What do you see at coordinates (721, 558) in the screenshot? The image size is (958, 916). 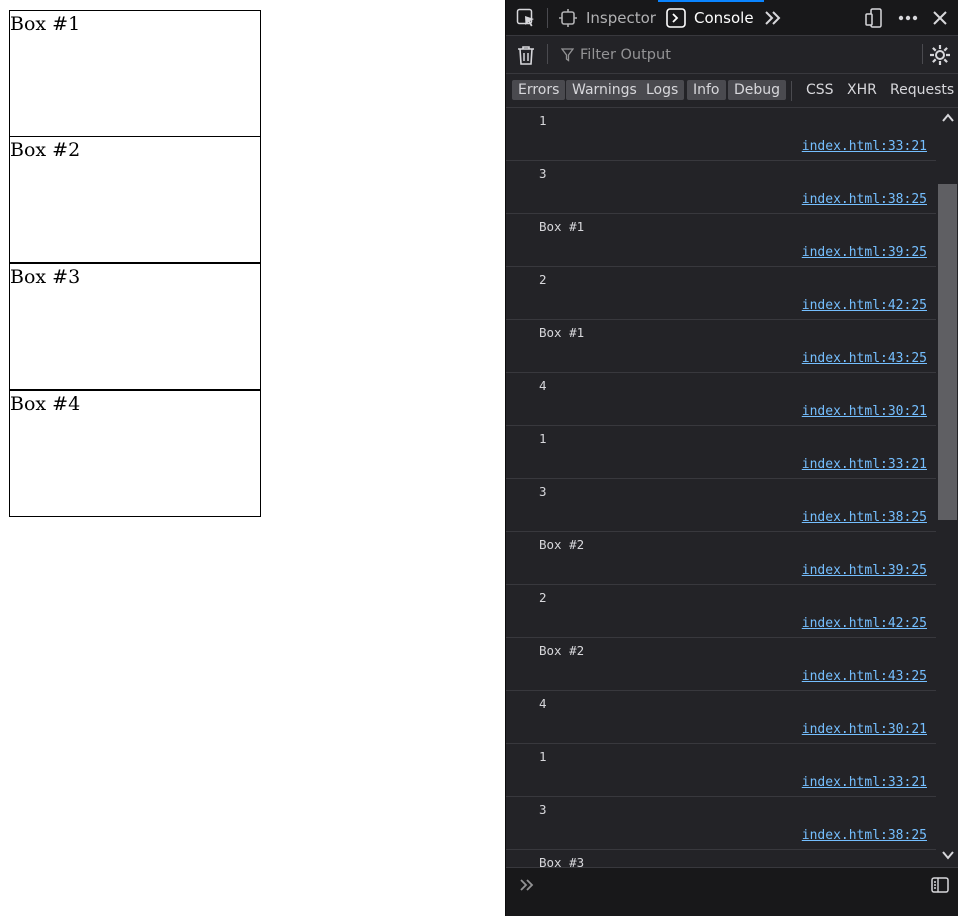 I see `console-row: Box #2 index.html:39:25` at bounding box center [721, 558].